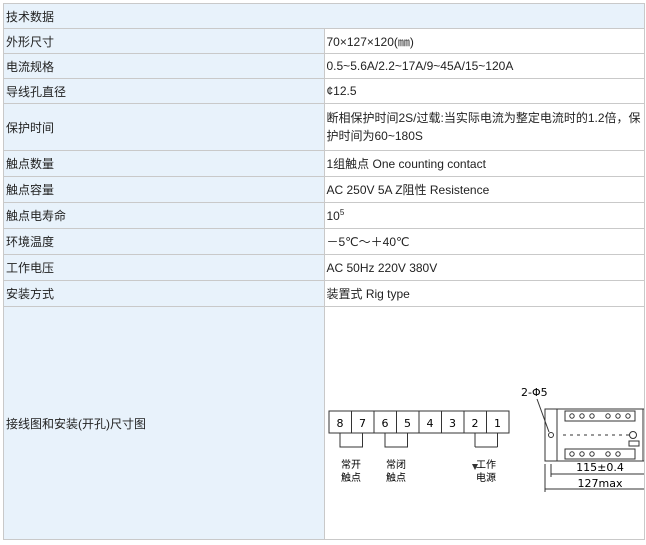 The image size is (646, 545). What do you see at coordinates (164, 41) in the screenshot?
I see `row-label: 外形尺寸` at bounding box center [164, 41].